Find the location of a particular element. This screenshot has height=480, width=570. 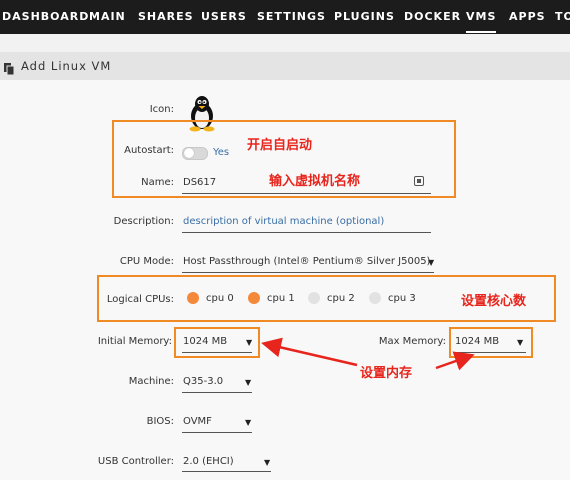

annotation-memory: 设置内存 is located at coordinates (386, 373).